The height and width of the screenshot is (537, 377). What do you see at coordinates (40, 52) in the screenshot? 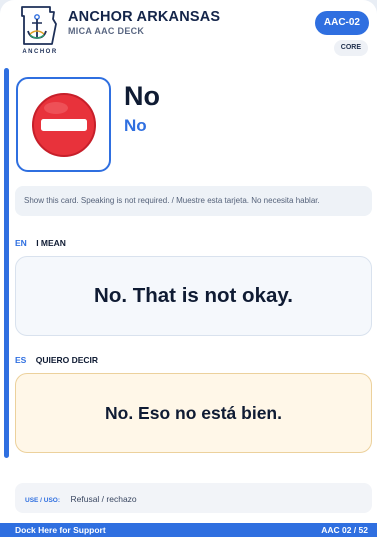
I see `logo-wordmark: ANCHOR` at bounding box center [40, 52].